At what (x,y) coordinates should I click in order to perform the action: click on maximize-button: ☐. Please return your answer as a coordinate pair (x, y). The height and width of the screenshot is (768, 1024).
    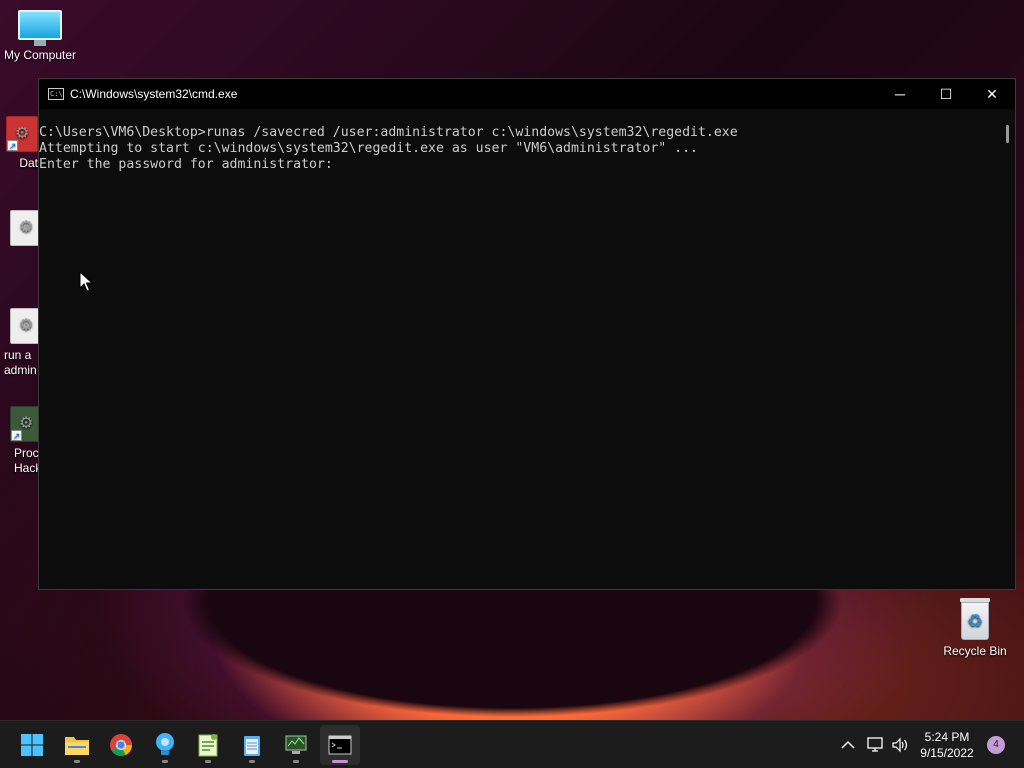
    Looking at the image, I should click on (946, 94).